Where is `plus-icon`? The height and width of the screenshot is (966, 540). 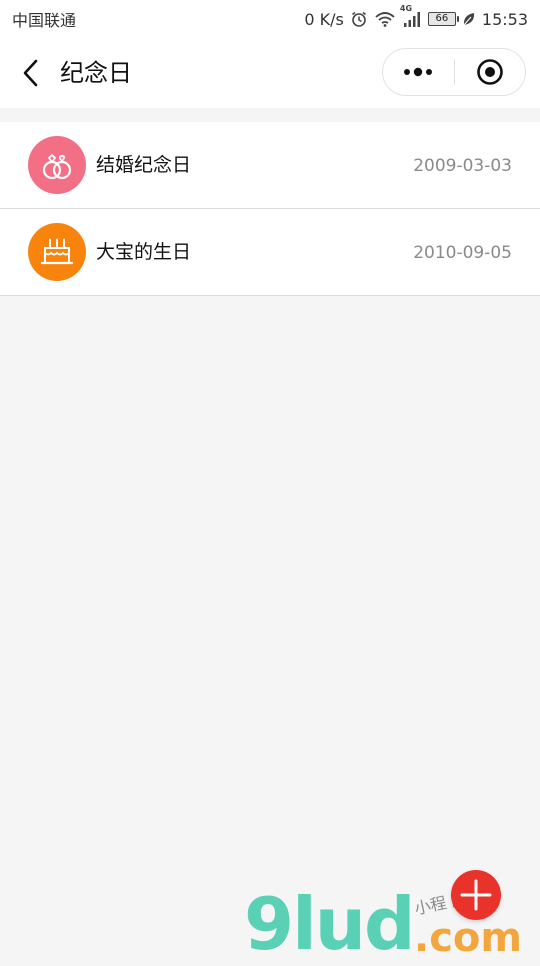
plus-icon is located at coordinates (476, 895).